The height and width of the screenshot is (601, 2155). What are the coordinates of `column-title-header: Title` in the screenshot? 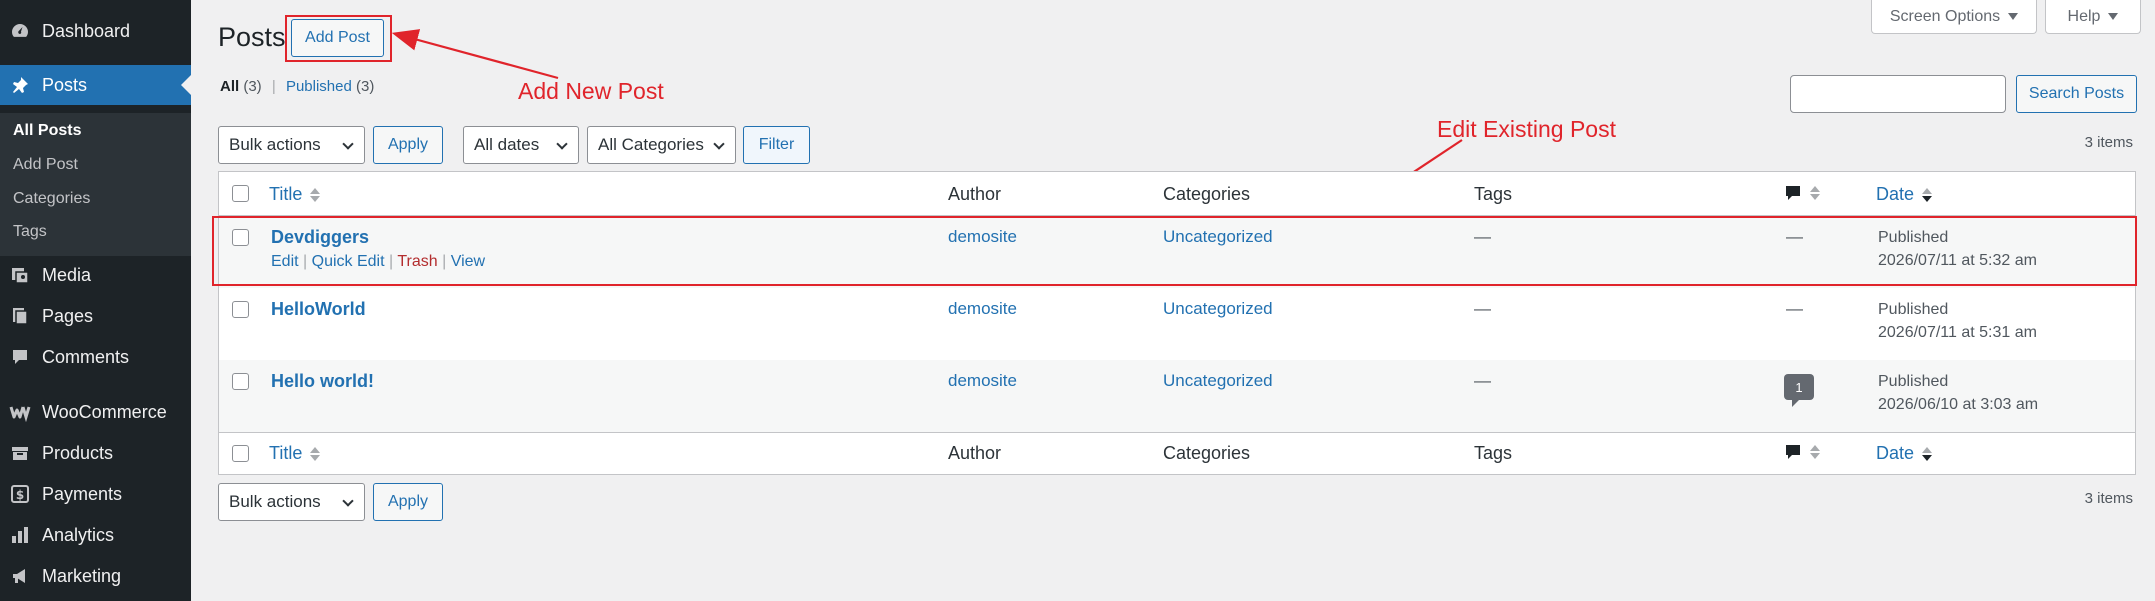 It's located at (295, 194).